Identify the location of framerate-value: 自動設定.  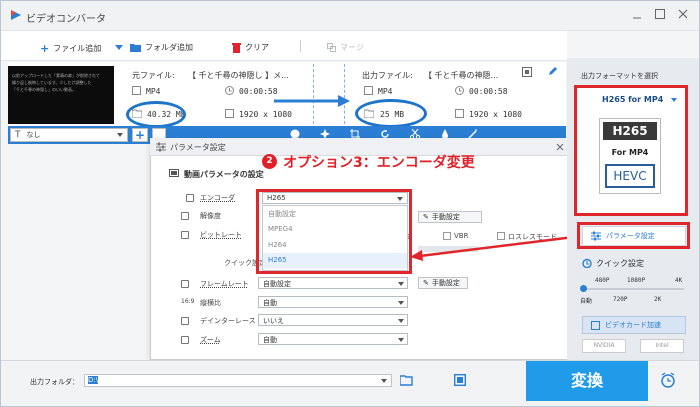
(277, 284).